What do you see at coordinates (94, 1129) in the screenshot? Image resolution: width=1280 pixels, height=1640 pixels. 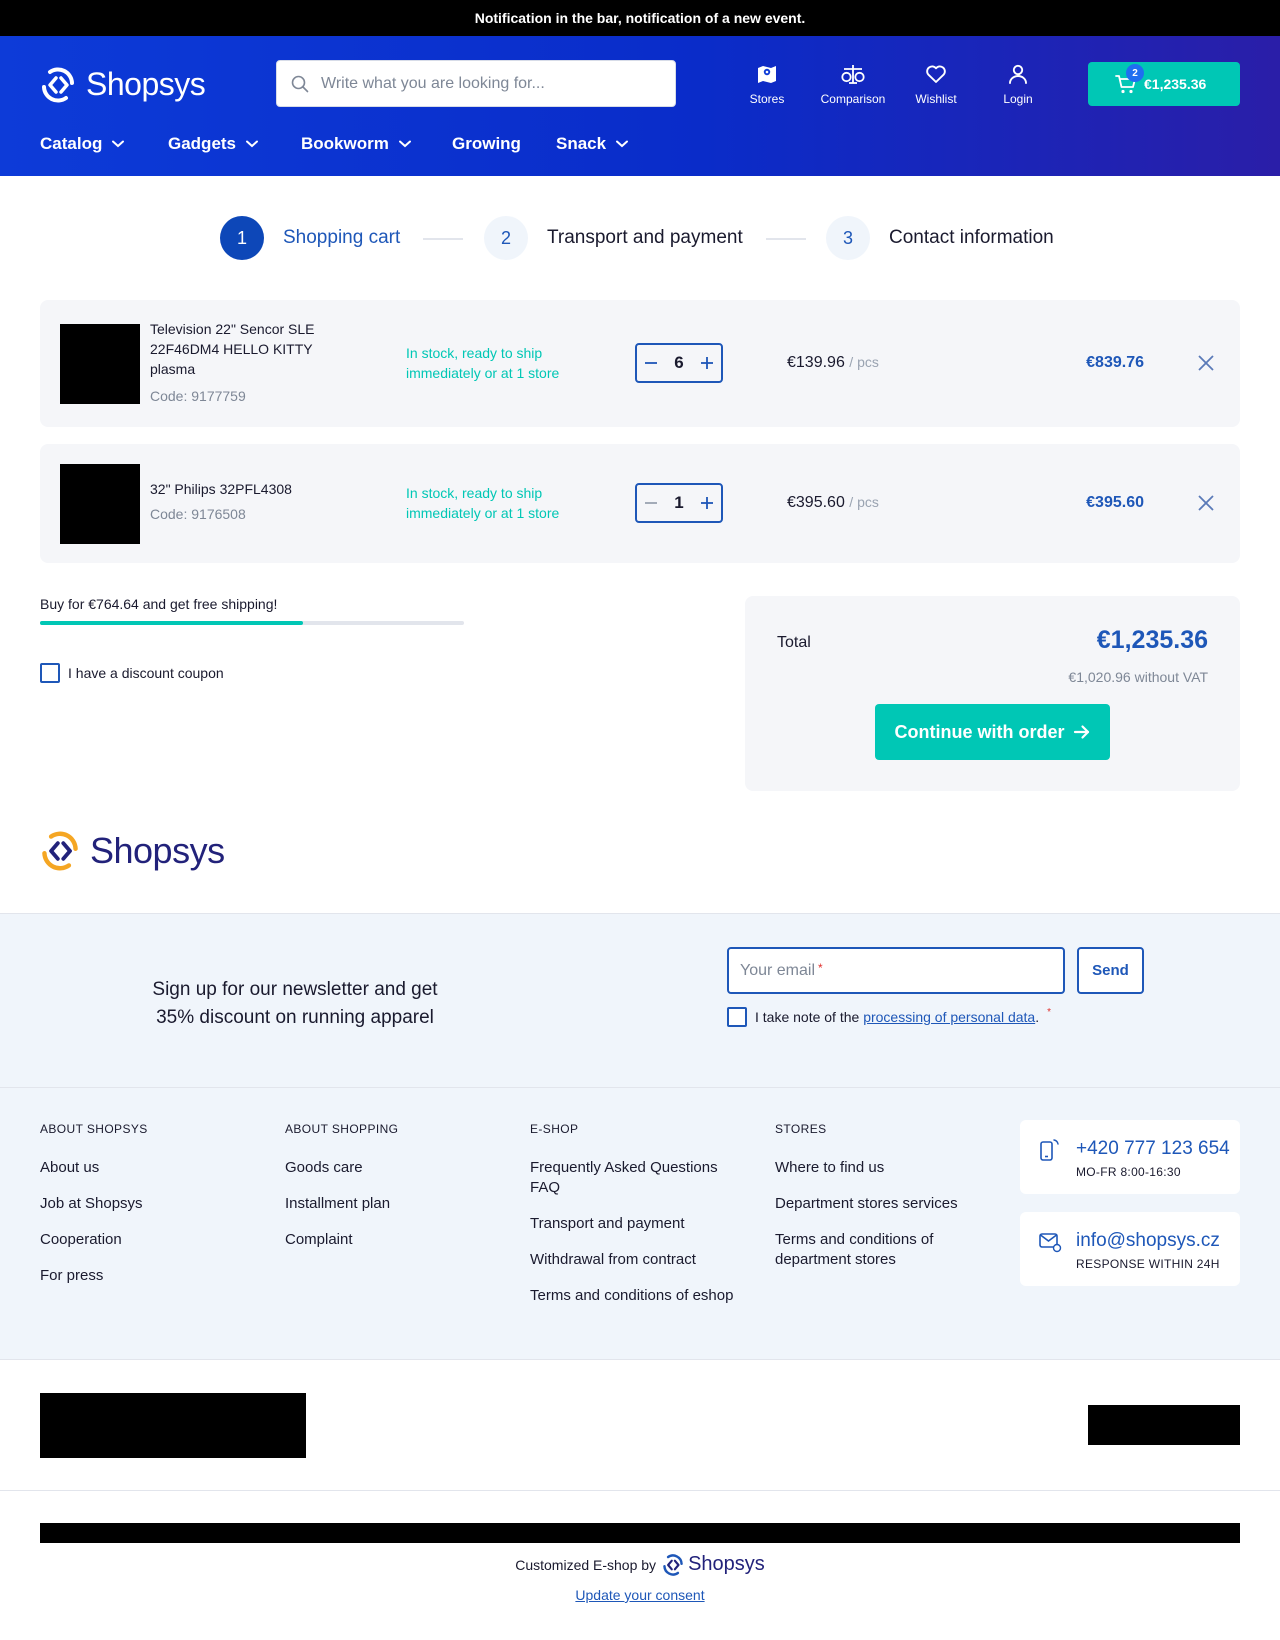 I see `footer-column-title: ABOUT SHOPSYS` at bounding box center [94, 1129].